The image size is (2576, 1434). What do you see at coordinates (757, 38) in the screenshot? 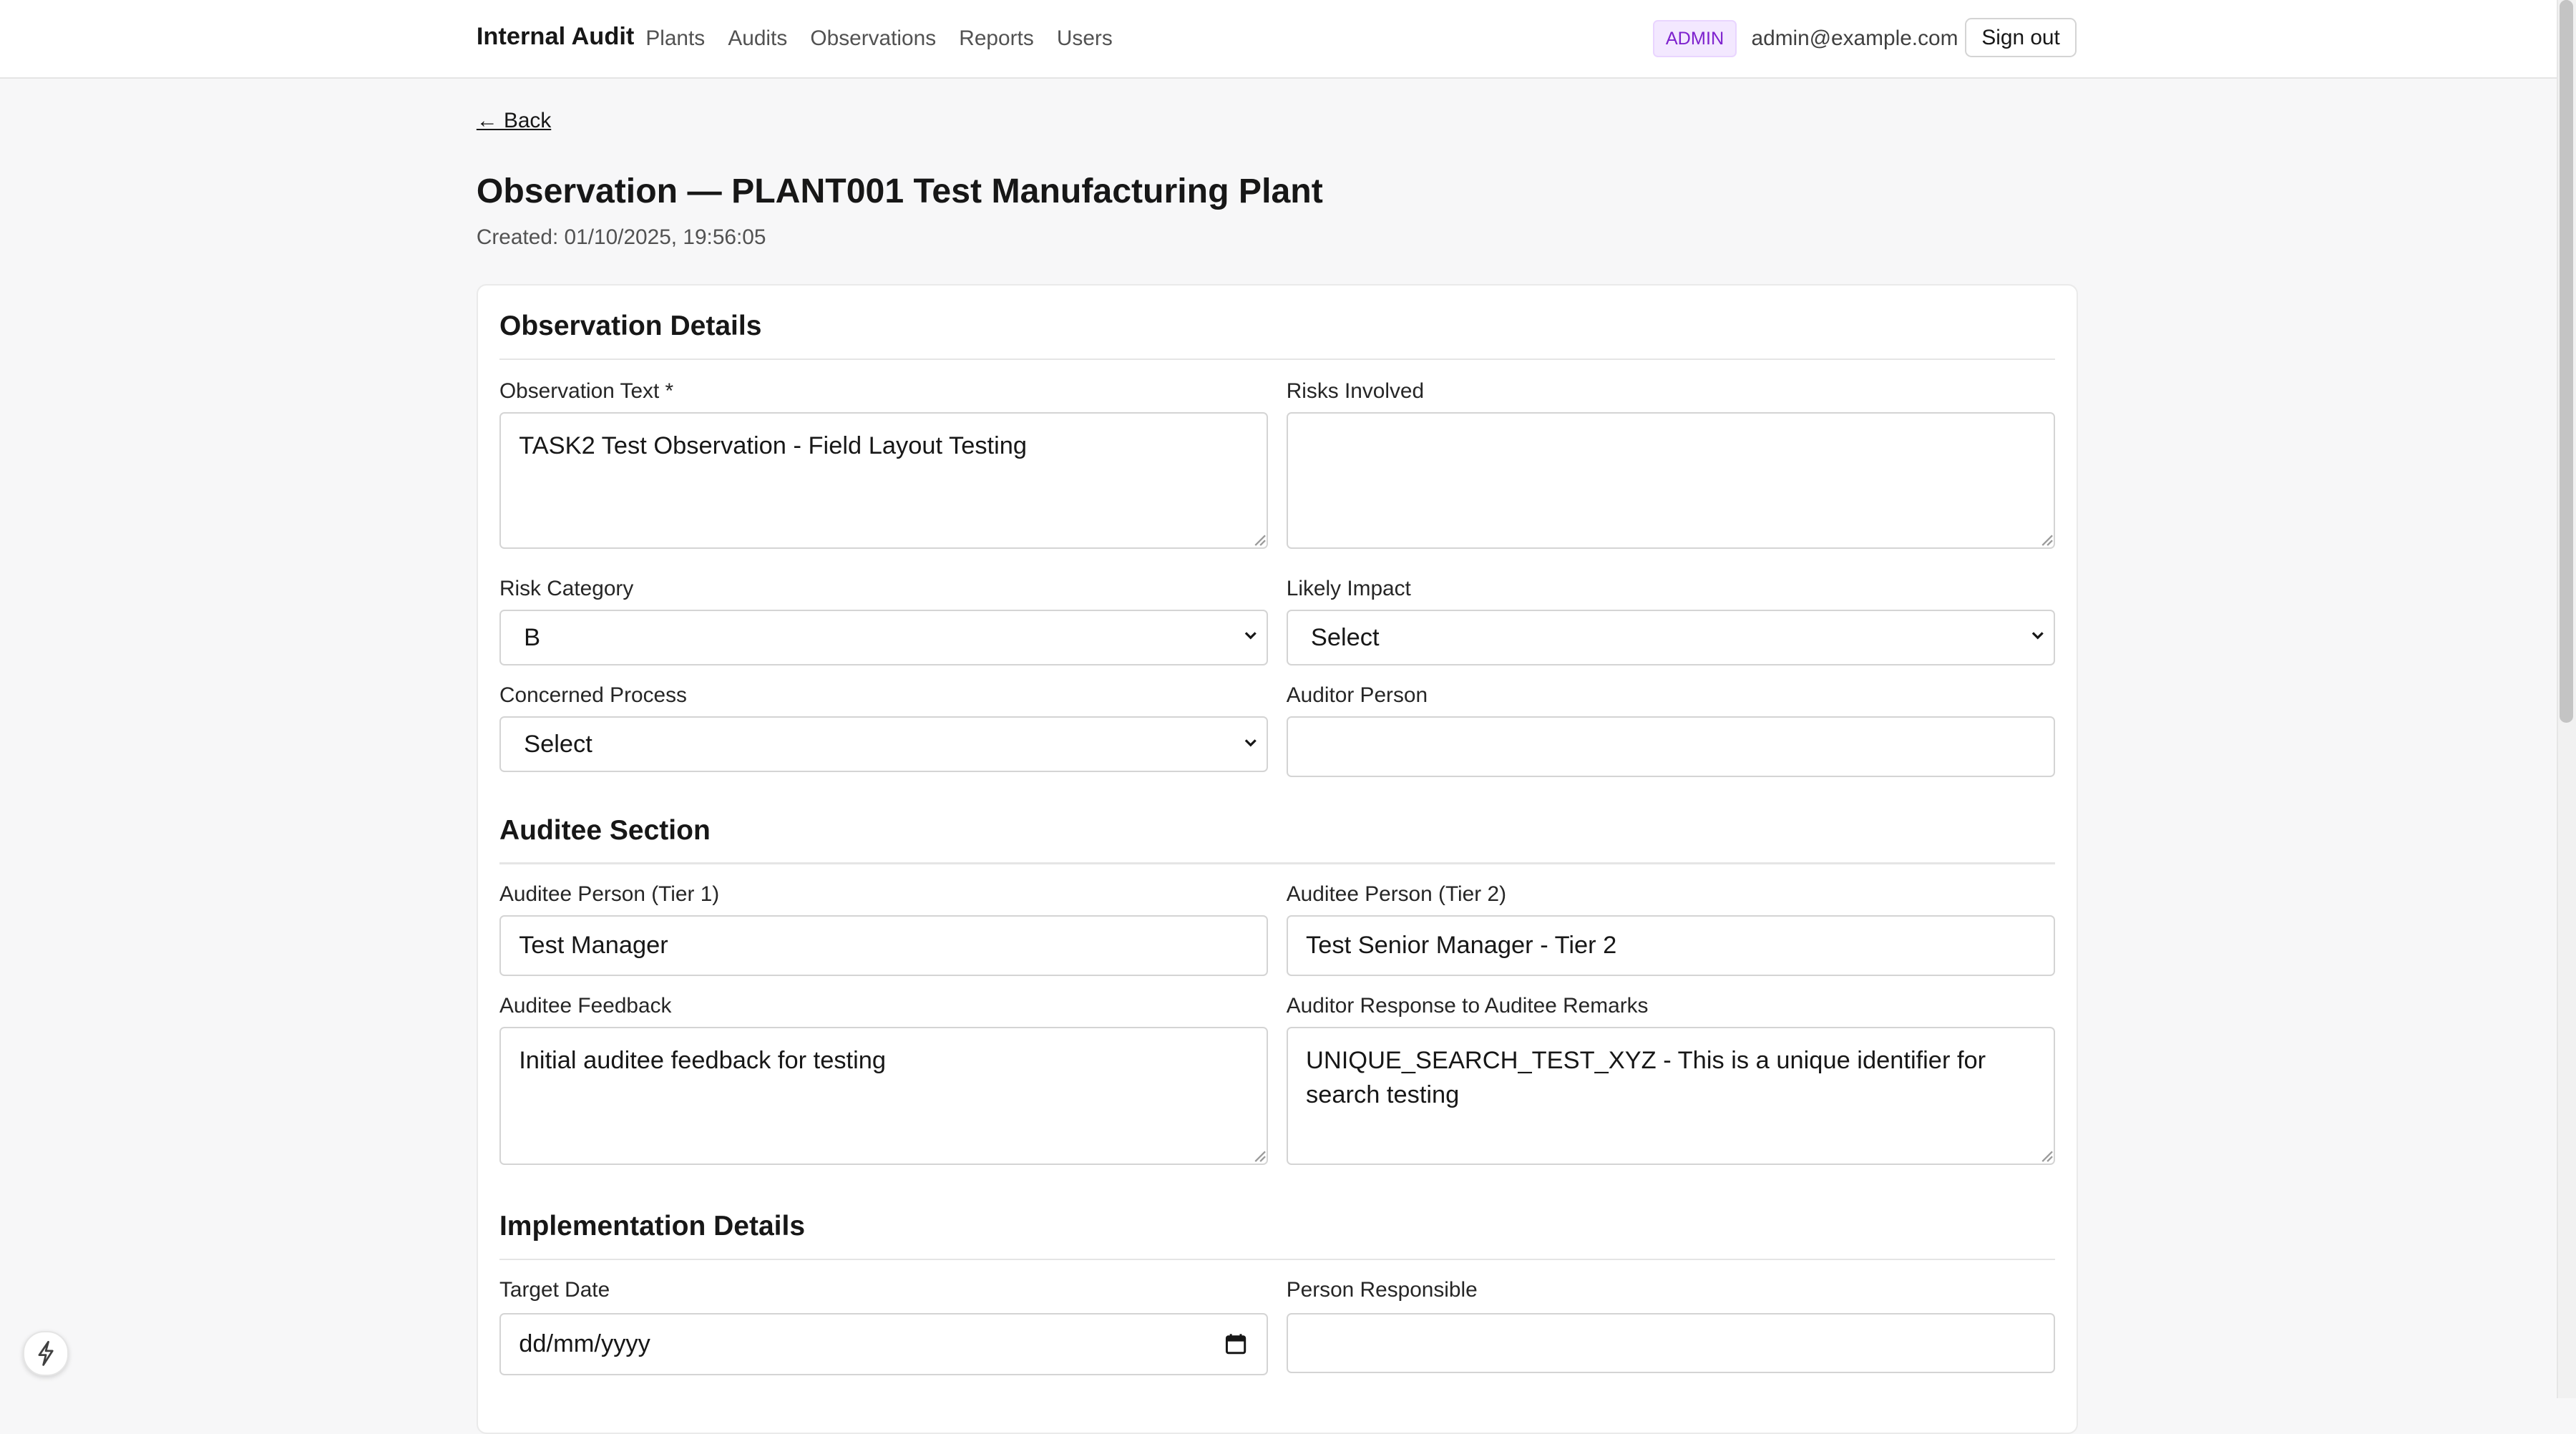
I see `nav-item-audits: Audits` at bounding box center [757, 38].